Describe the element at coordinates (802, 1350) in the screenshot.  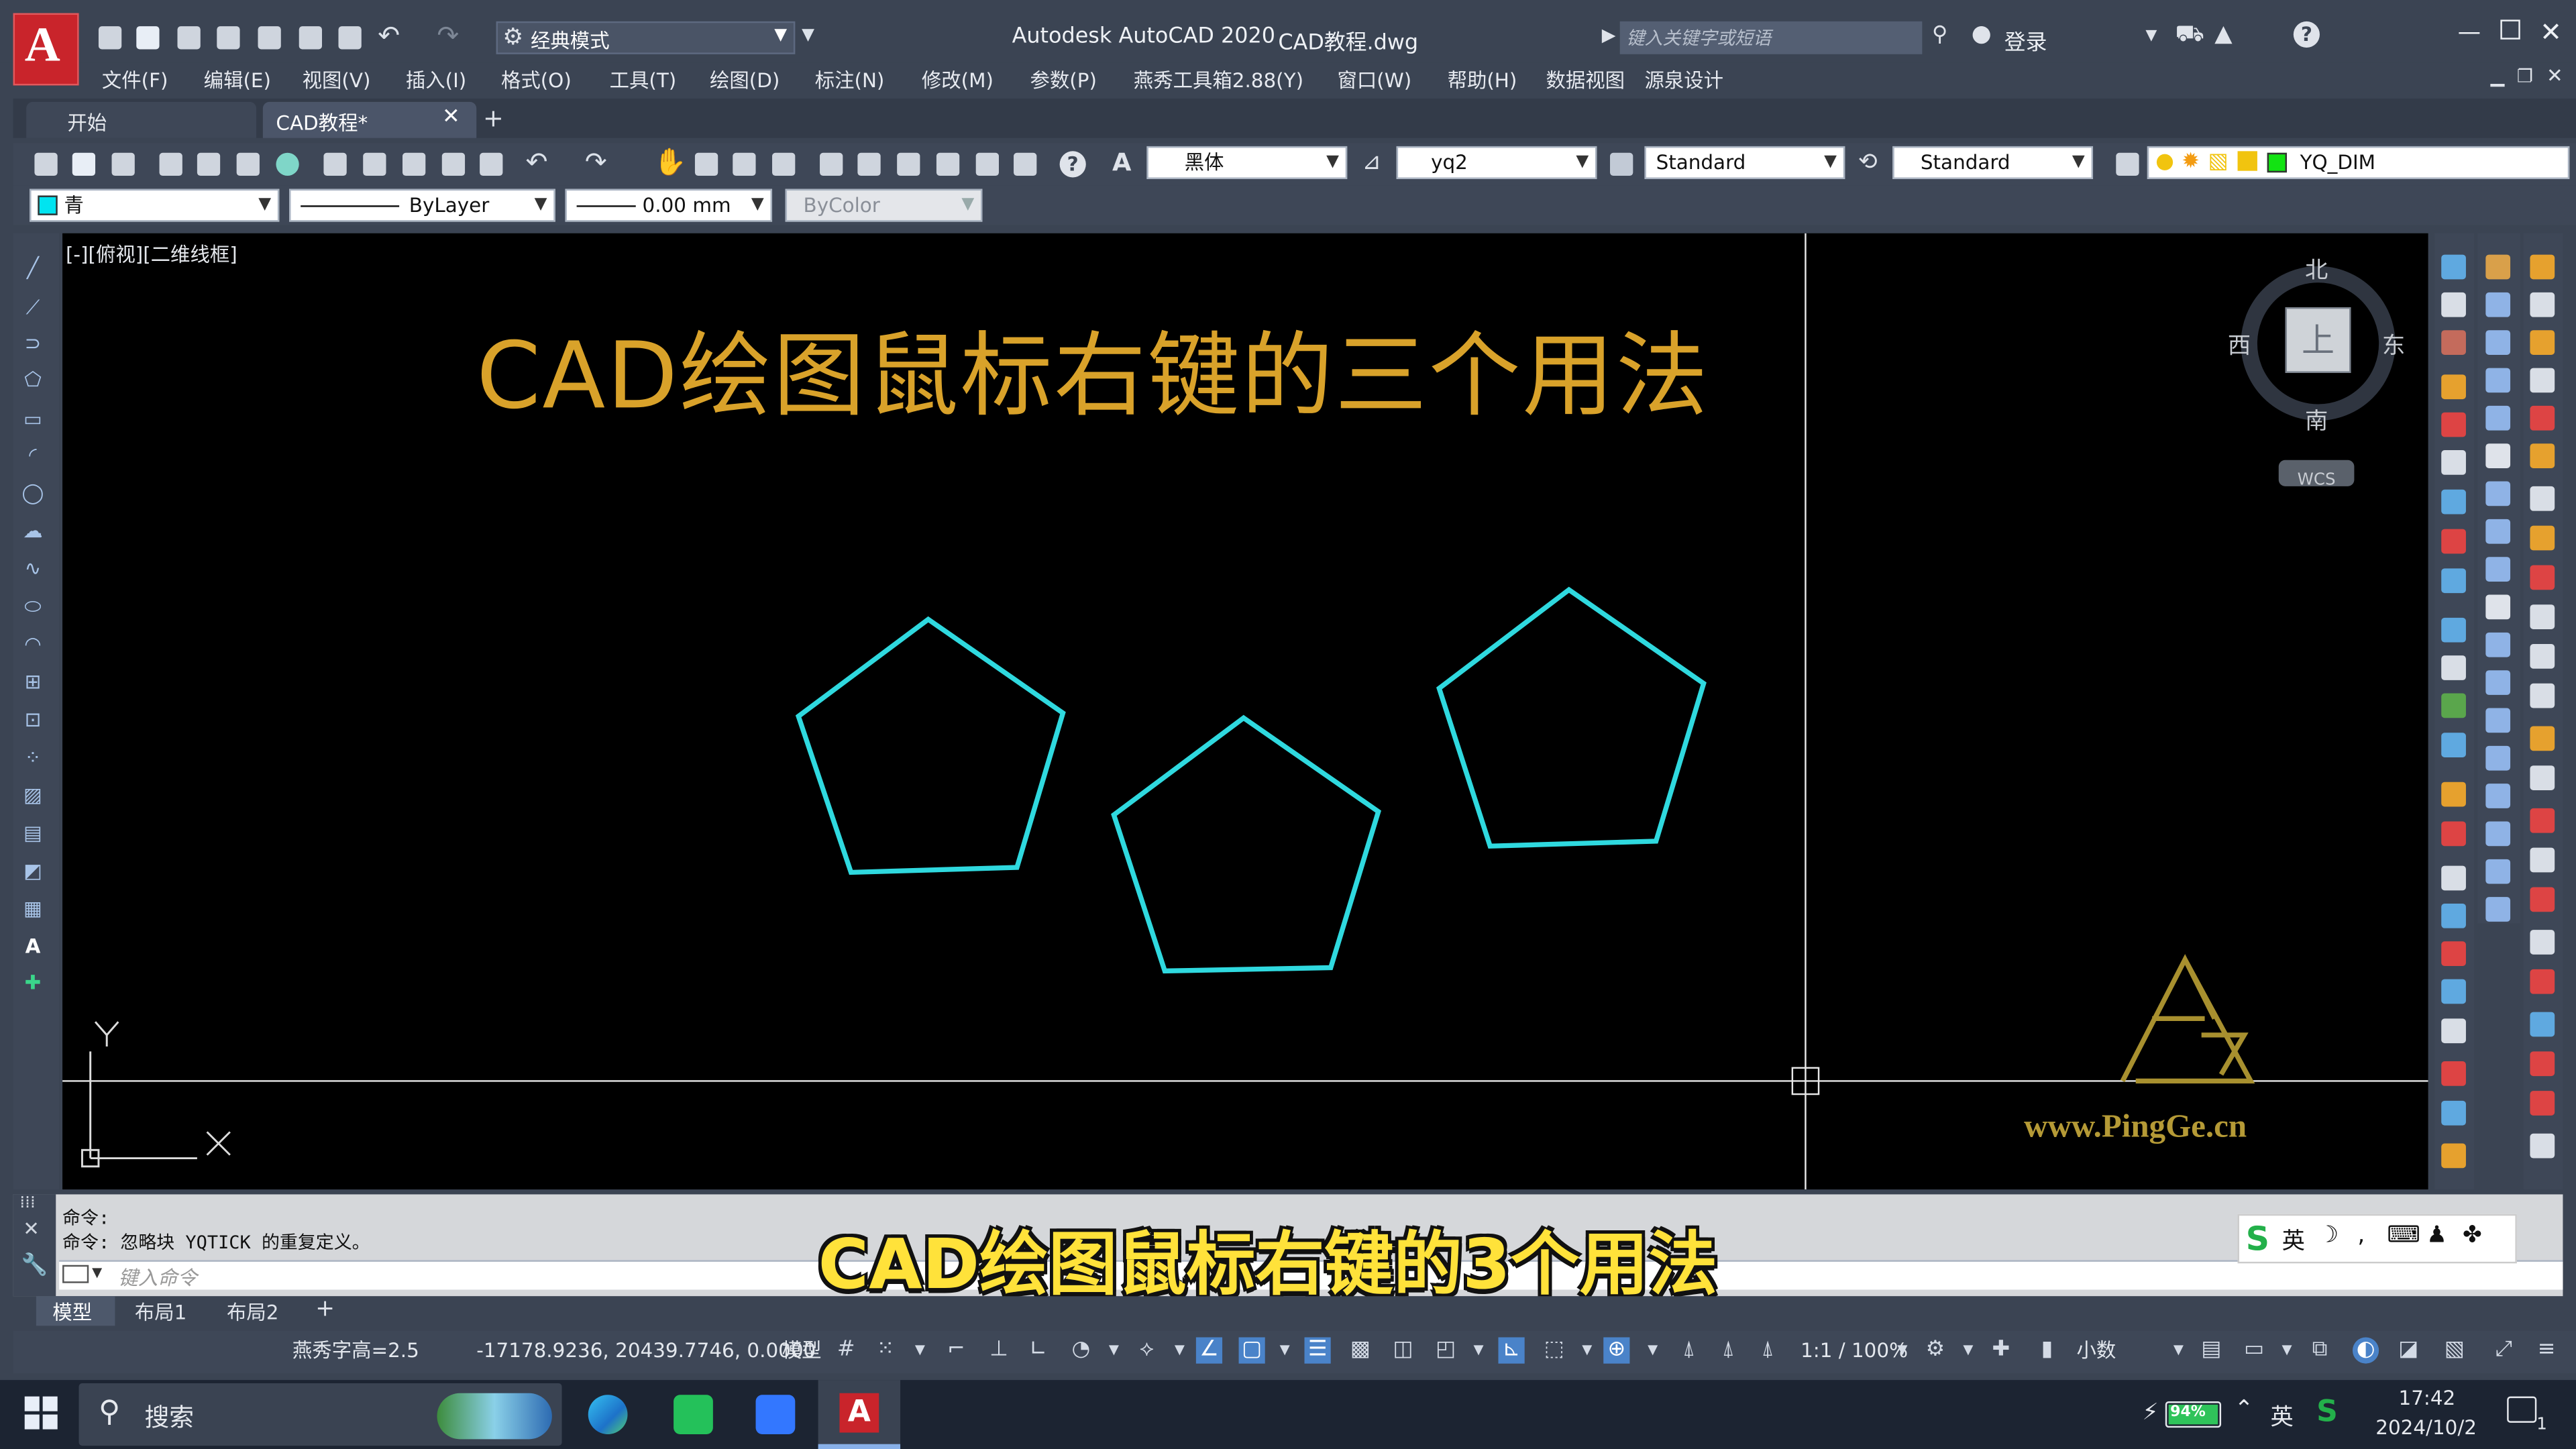
I see `model-space-toggle: 模型` at that location.